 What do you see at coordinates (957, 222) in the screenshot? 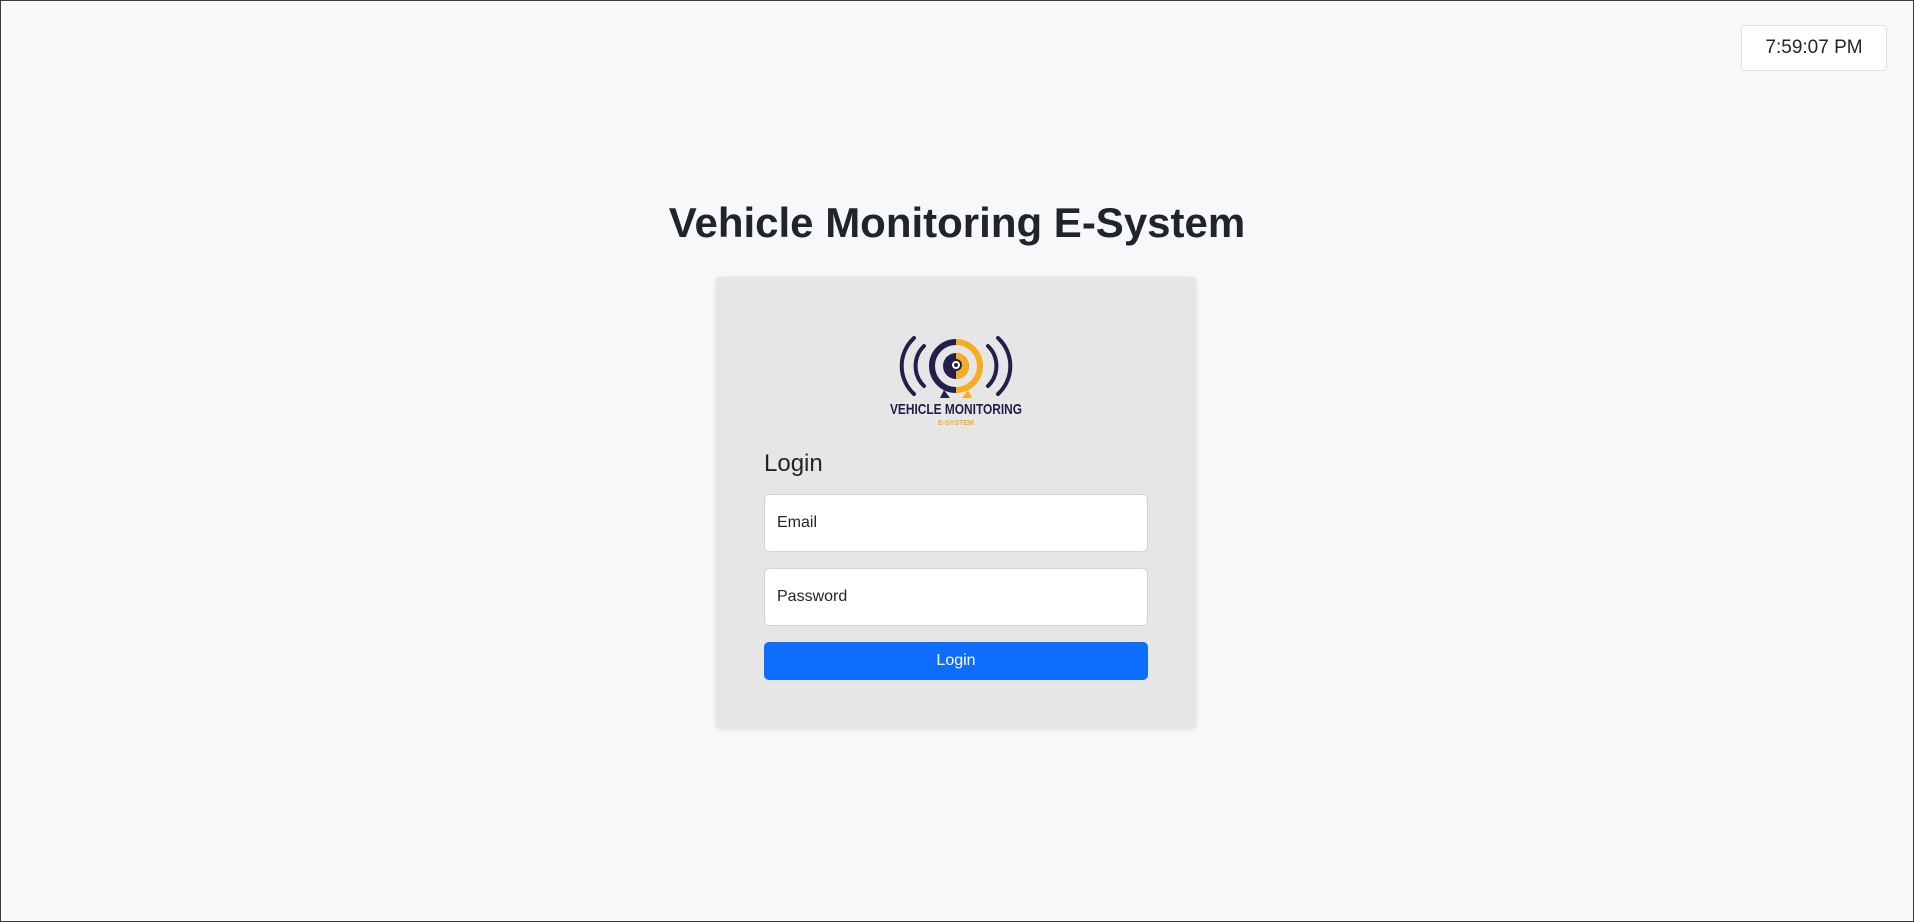
I see `page-title: Vehicle Monitoring E-System` at bounding box center [957, 222].